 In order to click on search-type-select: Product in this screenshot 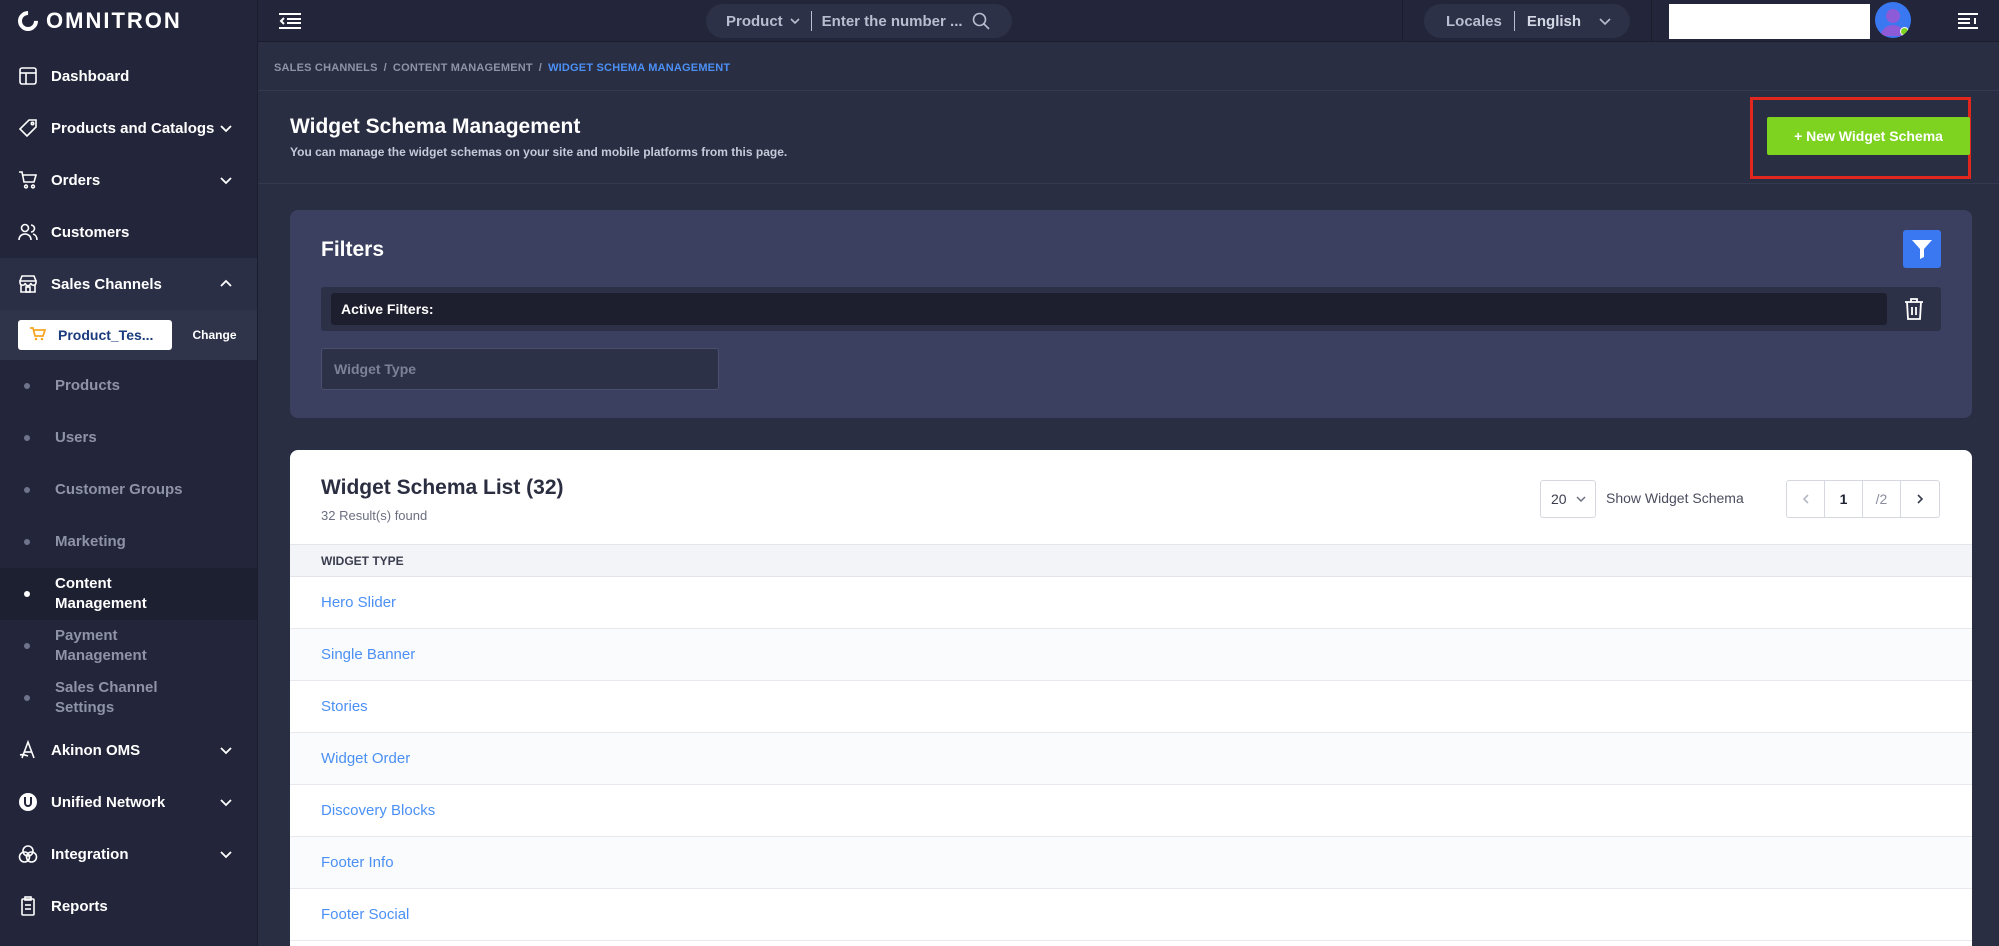, I will do `click(763, 21)`.